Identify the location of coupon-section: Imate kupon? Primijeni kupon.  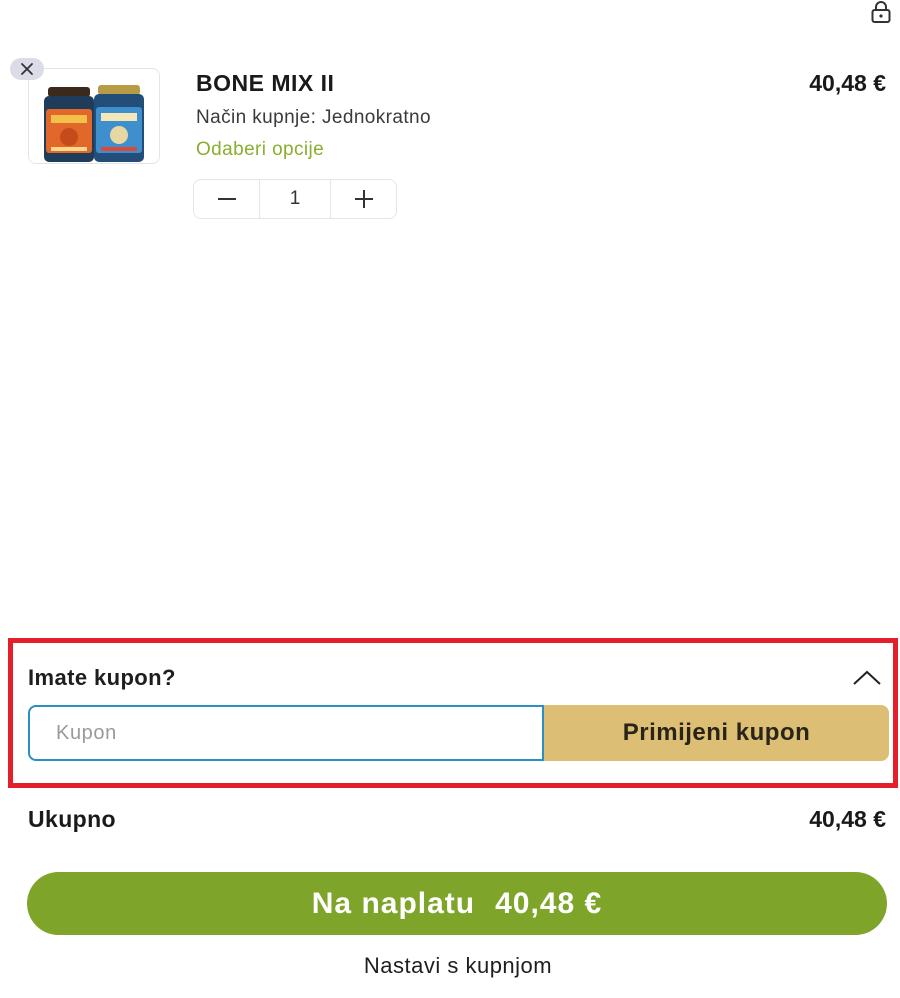
(453, 713).